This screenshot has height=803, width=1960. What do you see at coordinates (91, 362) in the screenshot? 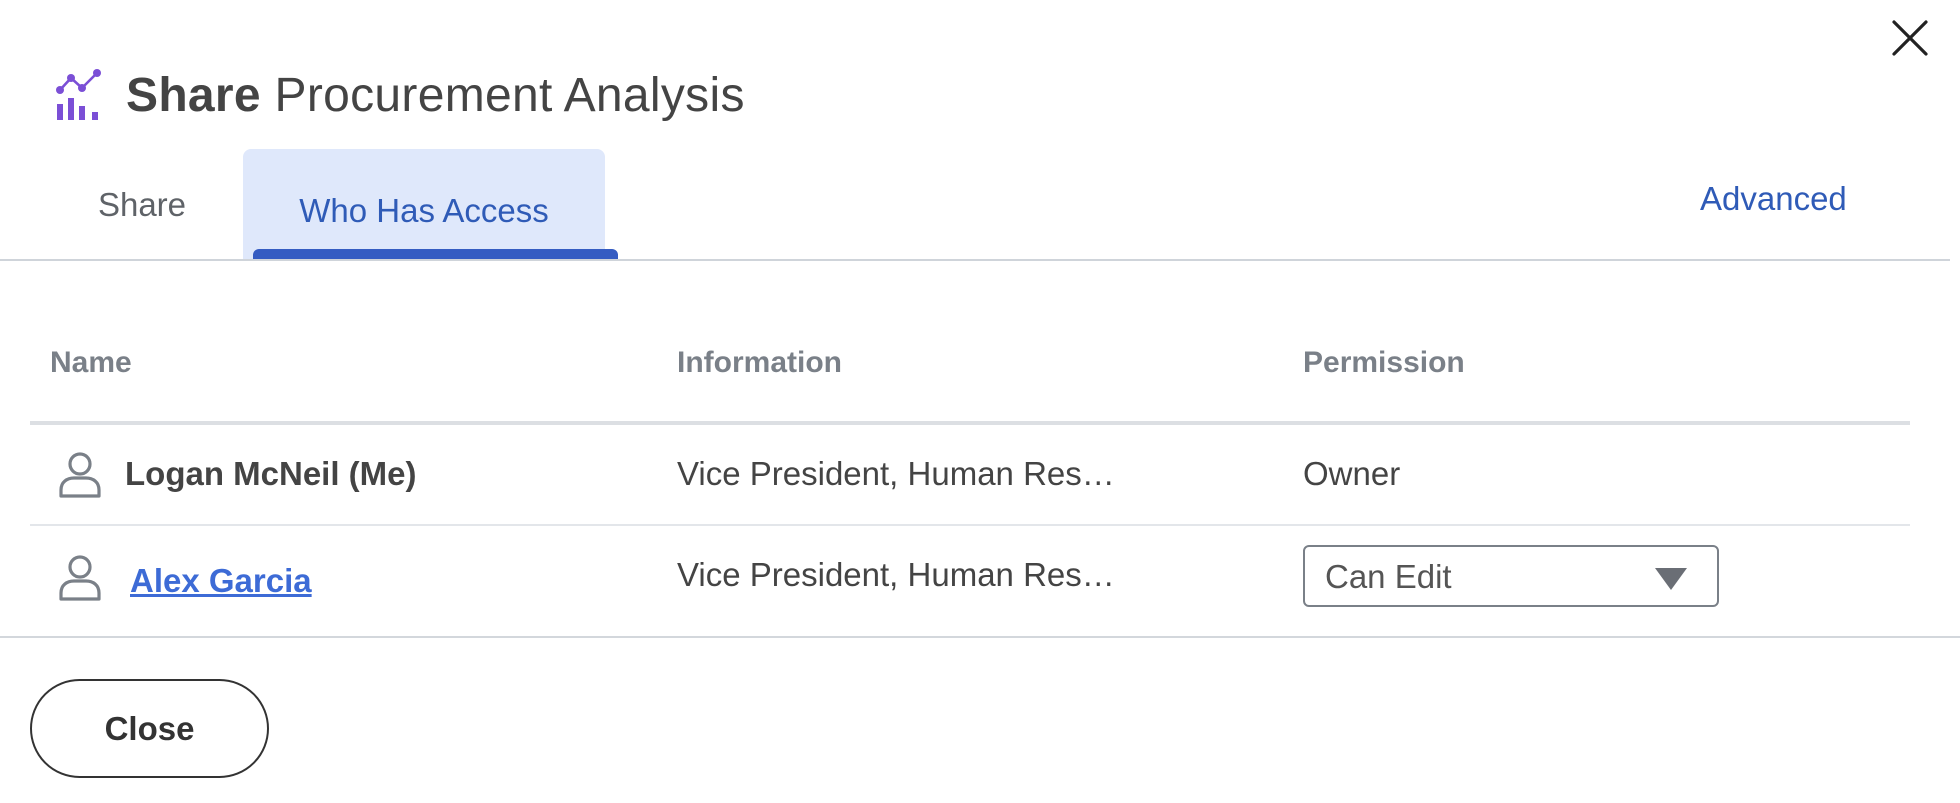
I see `column-header-name: Name` at bounding box center [91, 362].